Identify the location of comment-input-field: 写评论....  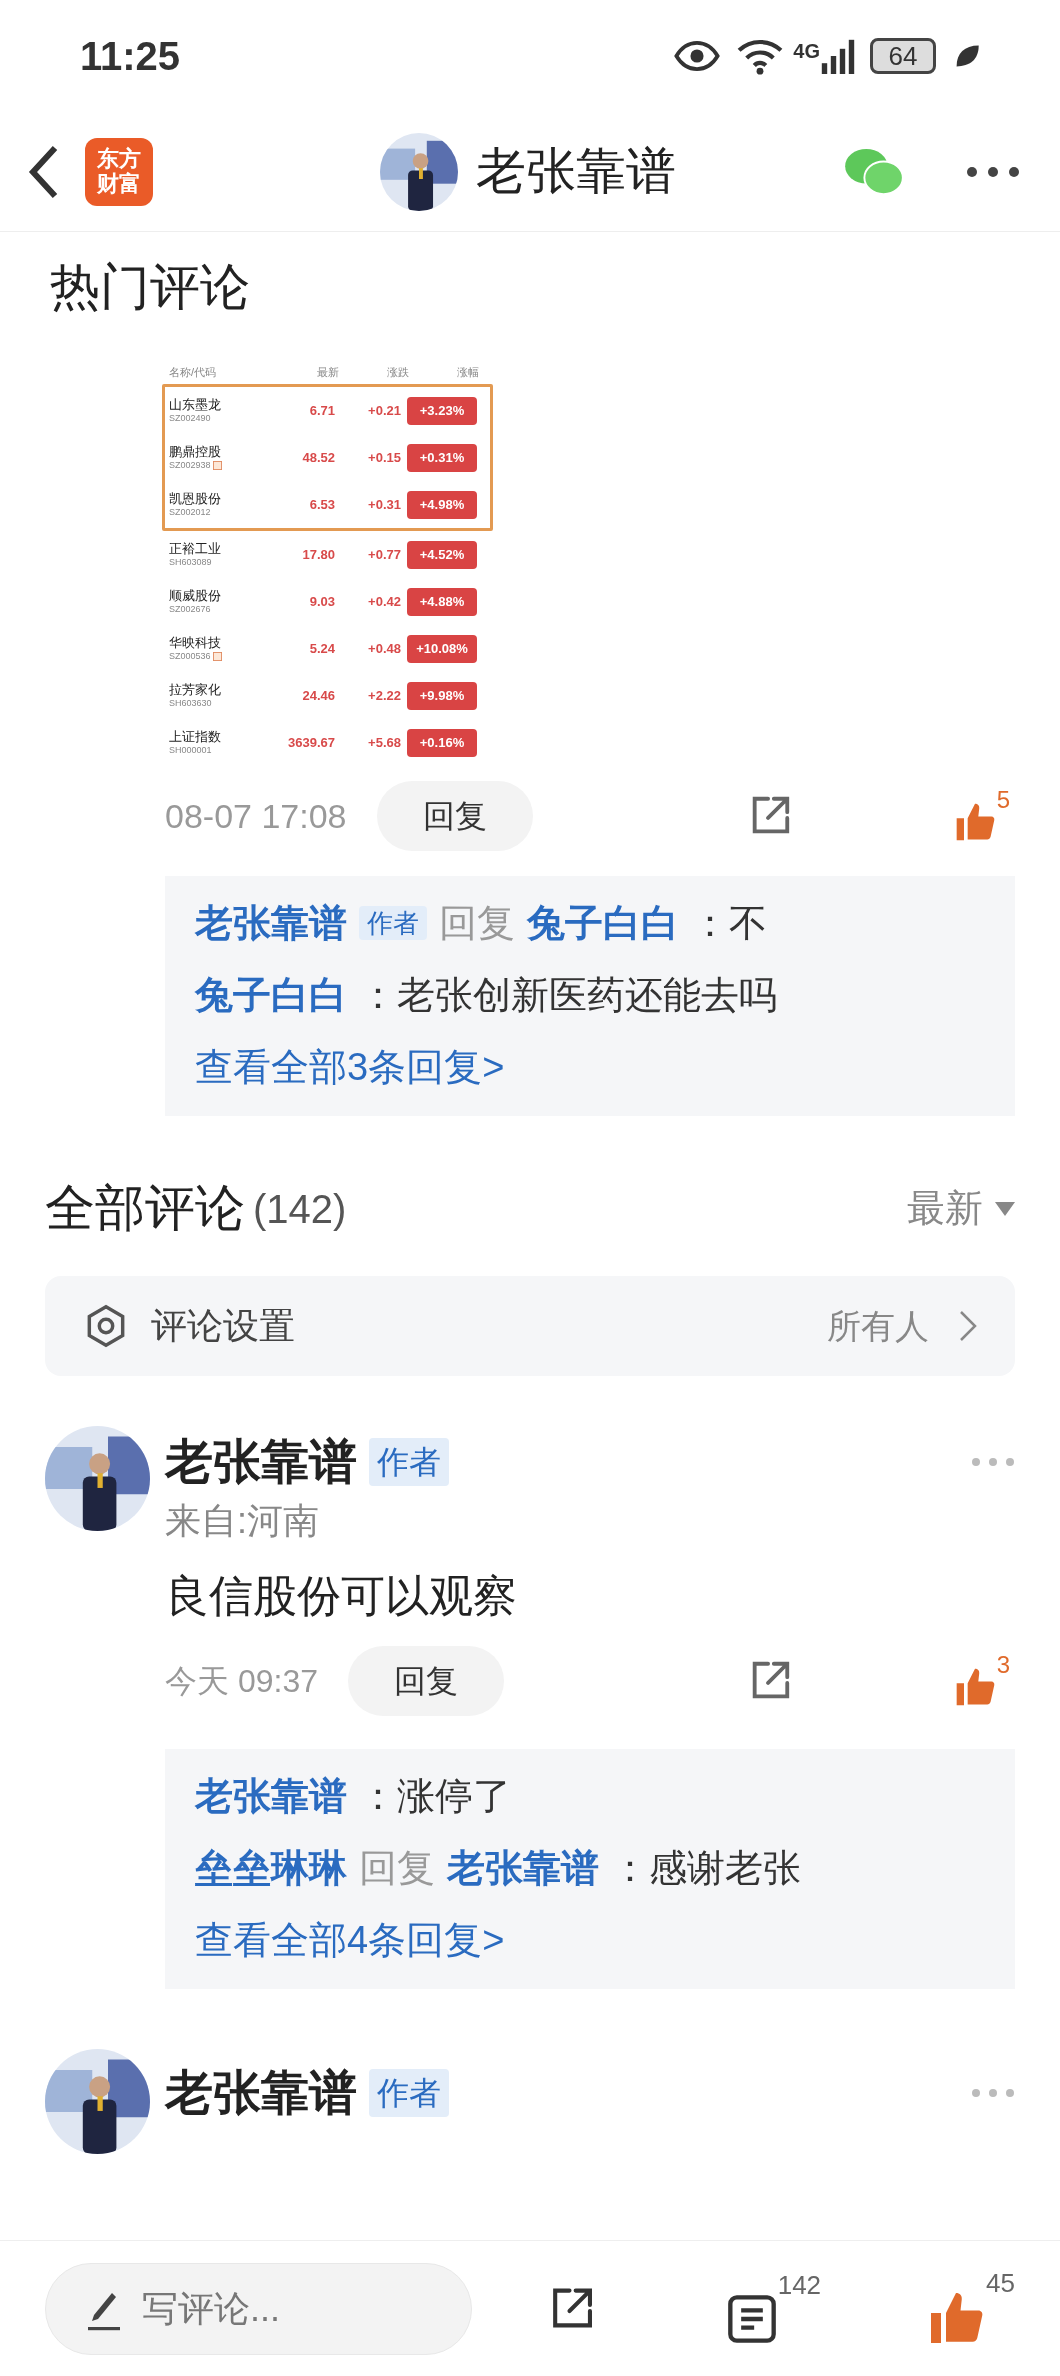
(258, 2308).